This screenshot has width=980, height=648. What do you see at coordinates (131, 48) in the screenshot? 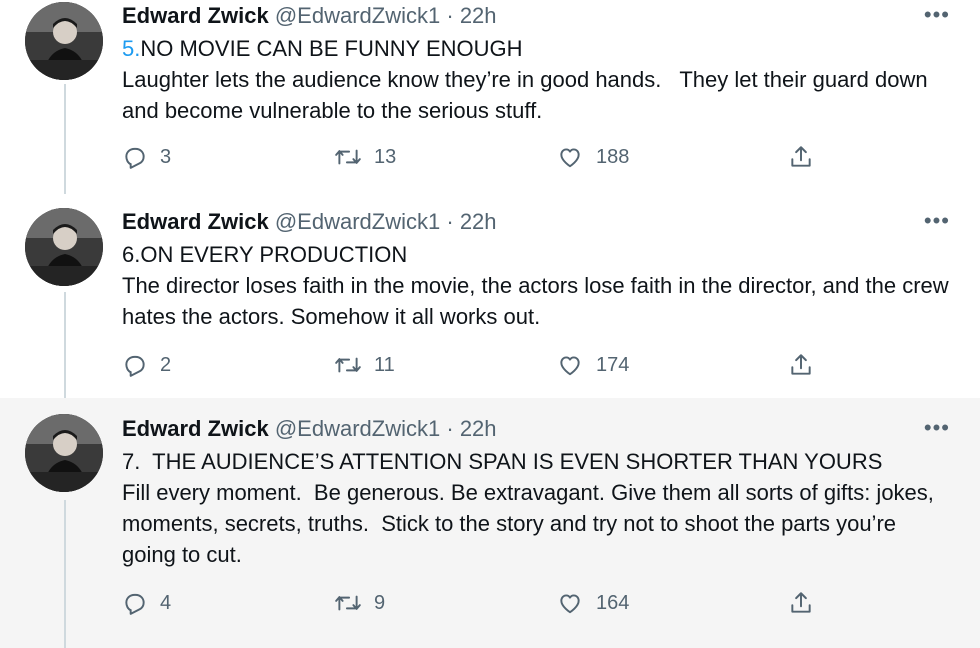
I see `tweet-number-link: 5.` at bounding box center [131, 48].